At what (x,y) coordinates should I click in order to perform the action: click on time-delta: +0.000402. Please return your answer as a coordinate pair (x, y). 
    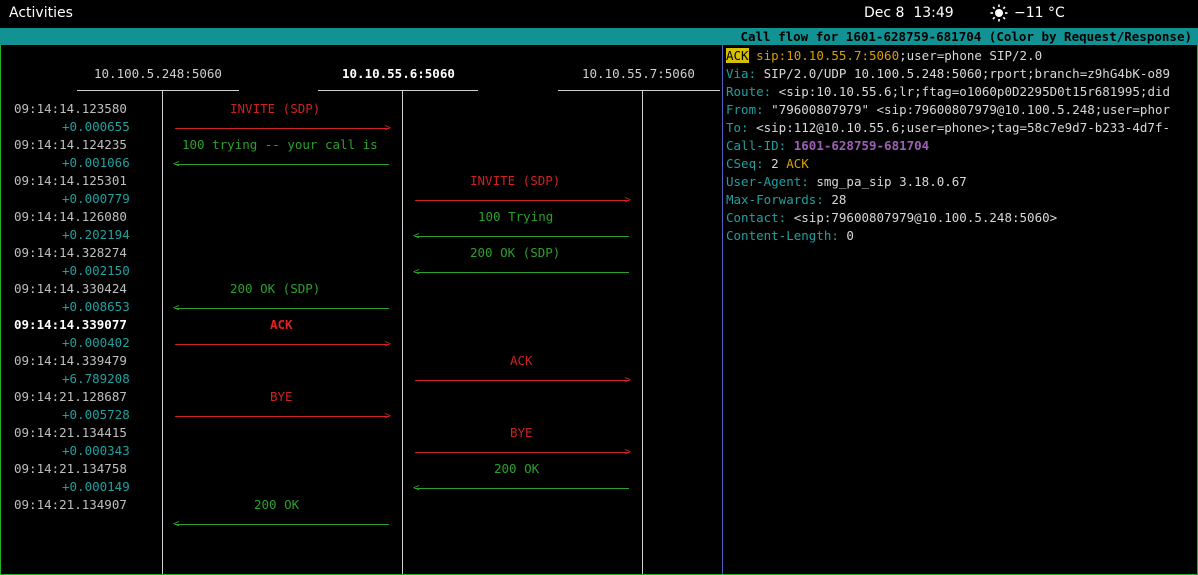
    Looking at the image, I should click on (96, 342).